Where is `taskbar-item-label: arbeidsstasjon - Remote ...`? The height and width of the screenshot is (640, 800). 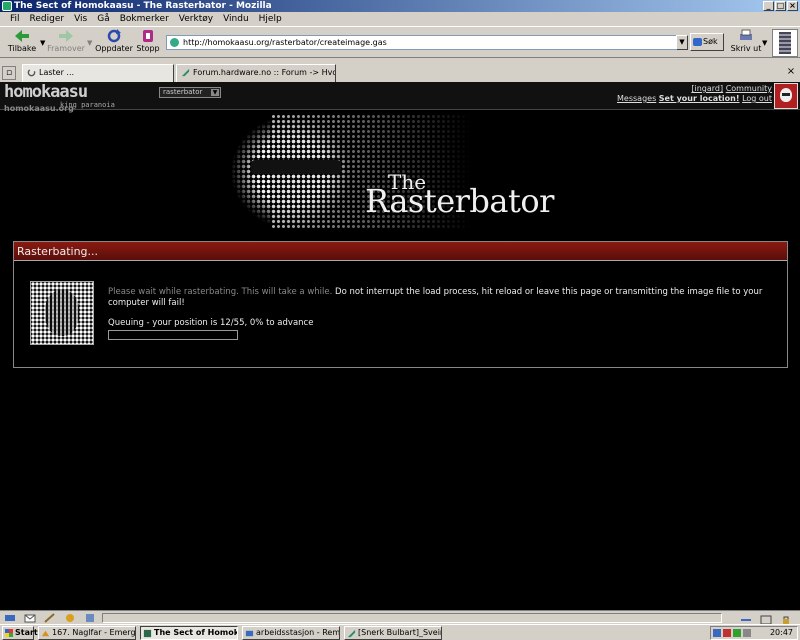
taskbar-item-label: arbeidsstasjon - Remote ... is located at coordinates (298, 632).